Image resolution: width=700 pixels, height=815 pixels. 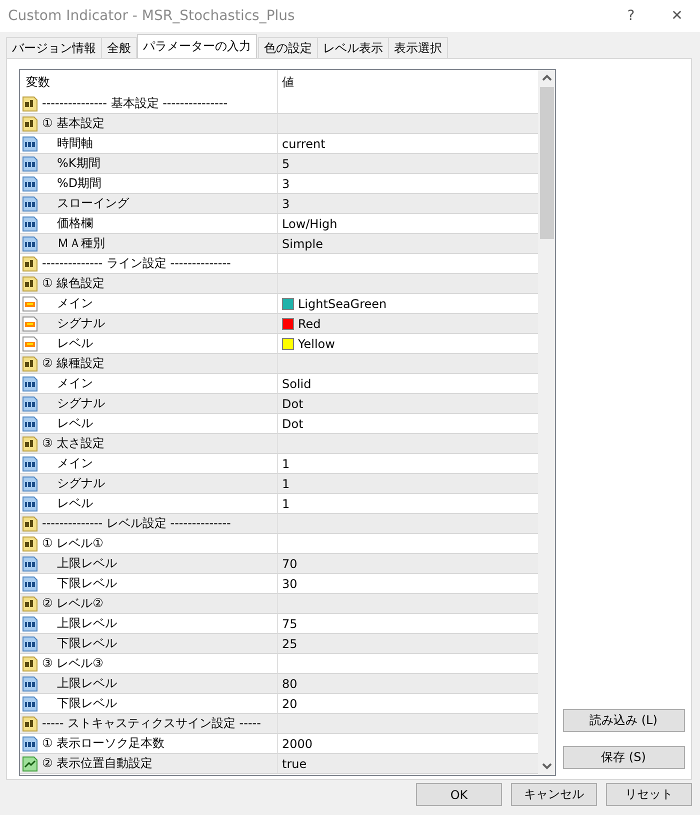 I want to click on parameter-value: true, so click(x=294, y=763).